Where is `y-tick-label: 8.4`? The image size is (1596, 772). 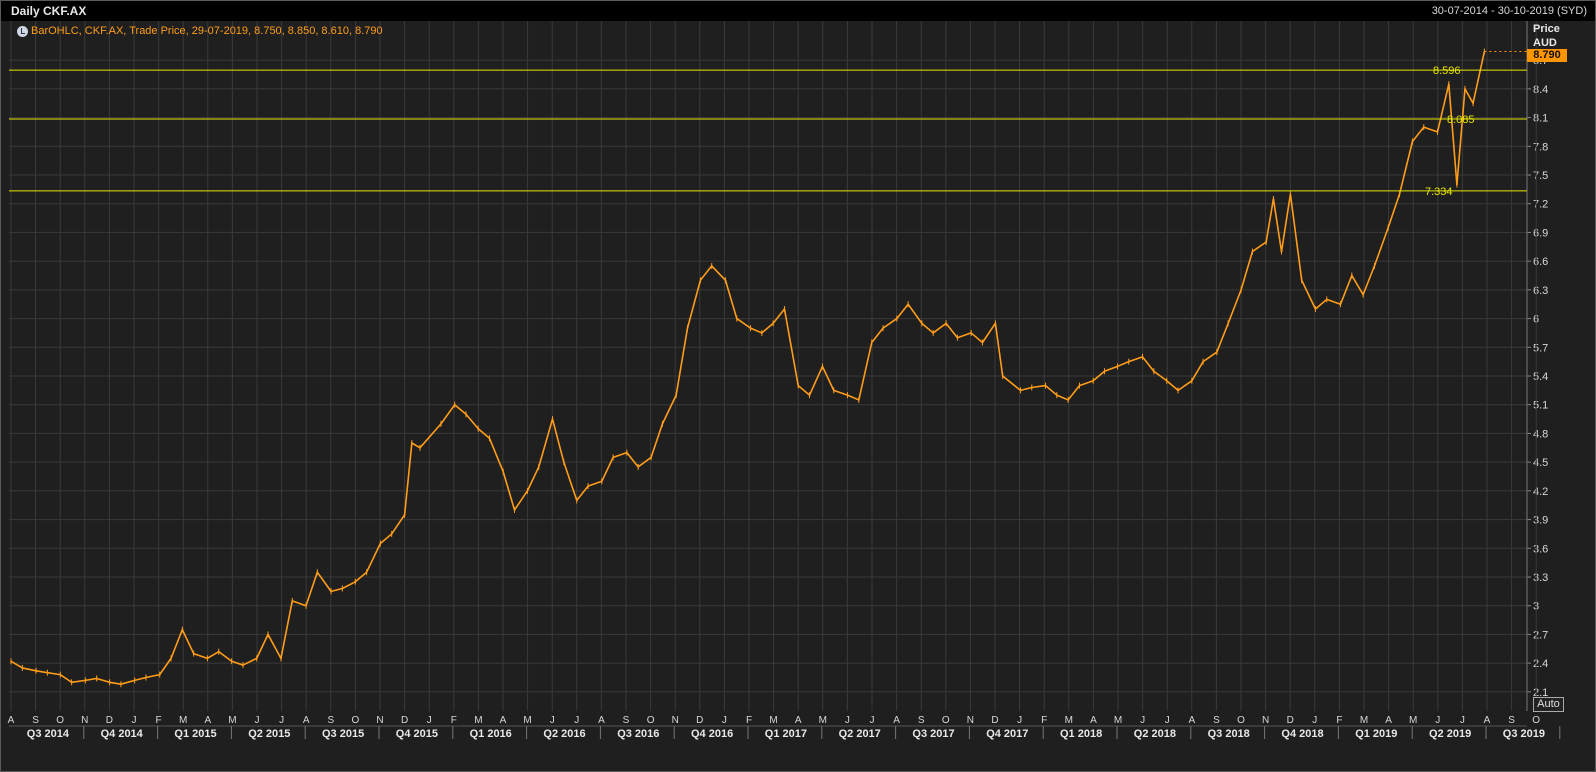 y-tick-label: 8.4 is located at coordinates (1540, 90).